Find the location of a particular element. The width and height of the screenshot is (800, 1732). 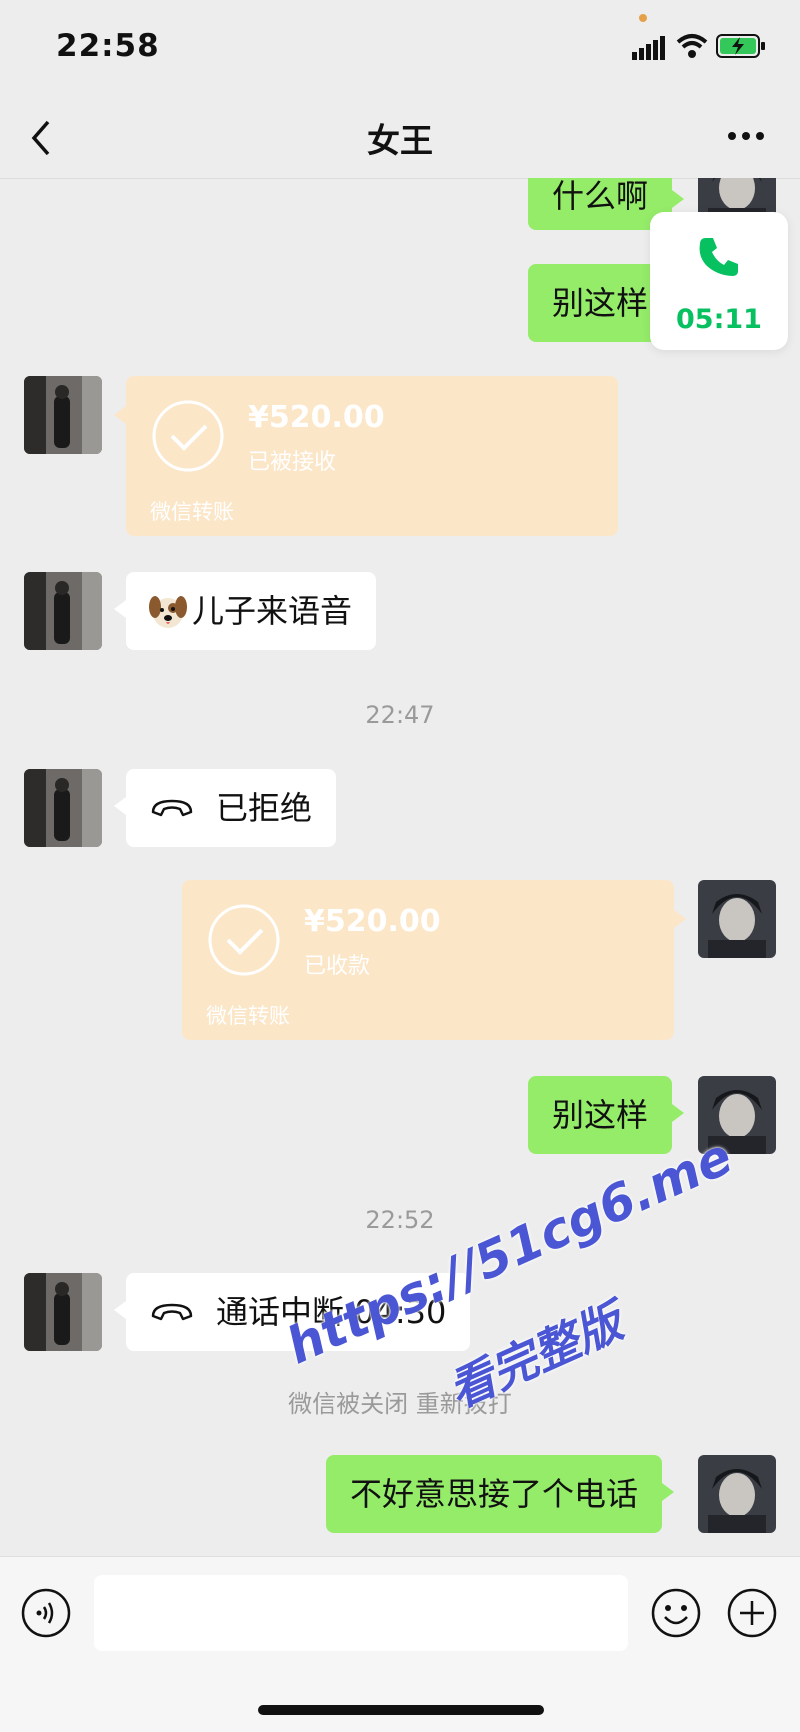

input-bar is located at coordinates (400, 1644).